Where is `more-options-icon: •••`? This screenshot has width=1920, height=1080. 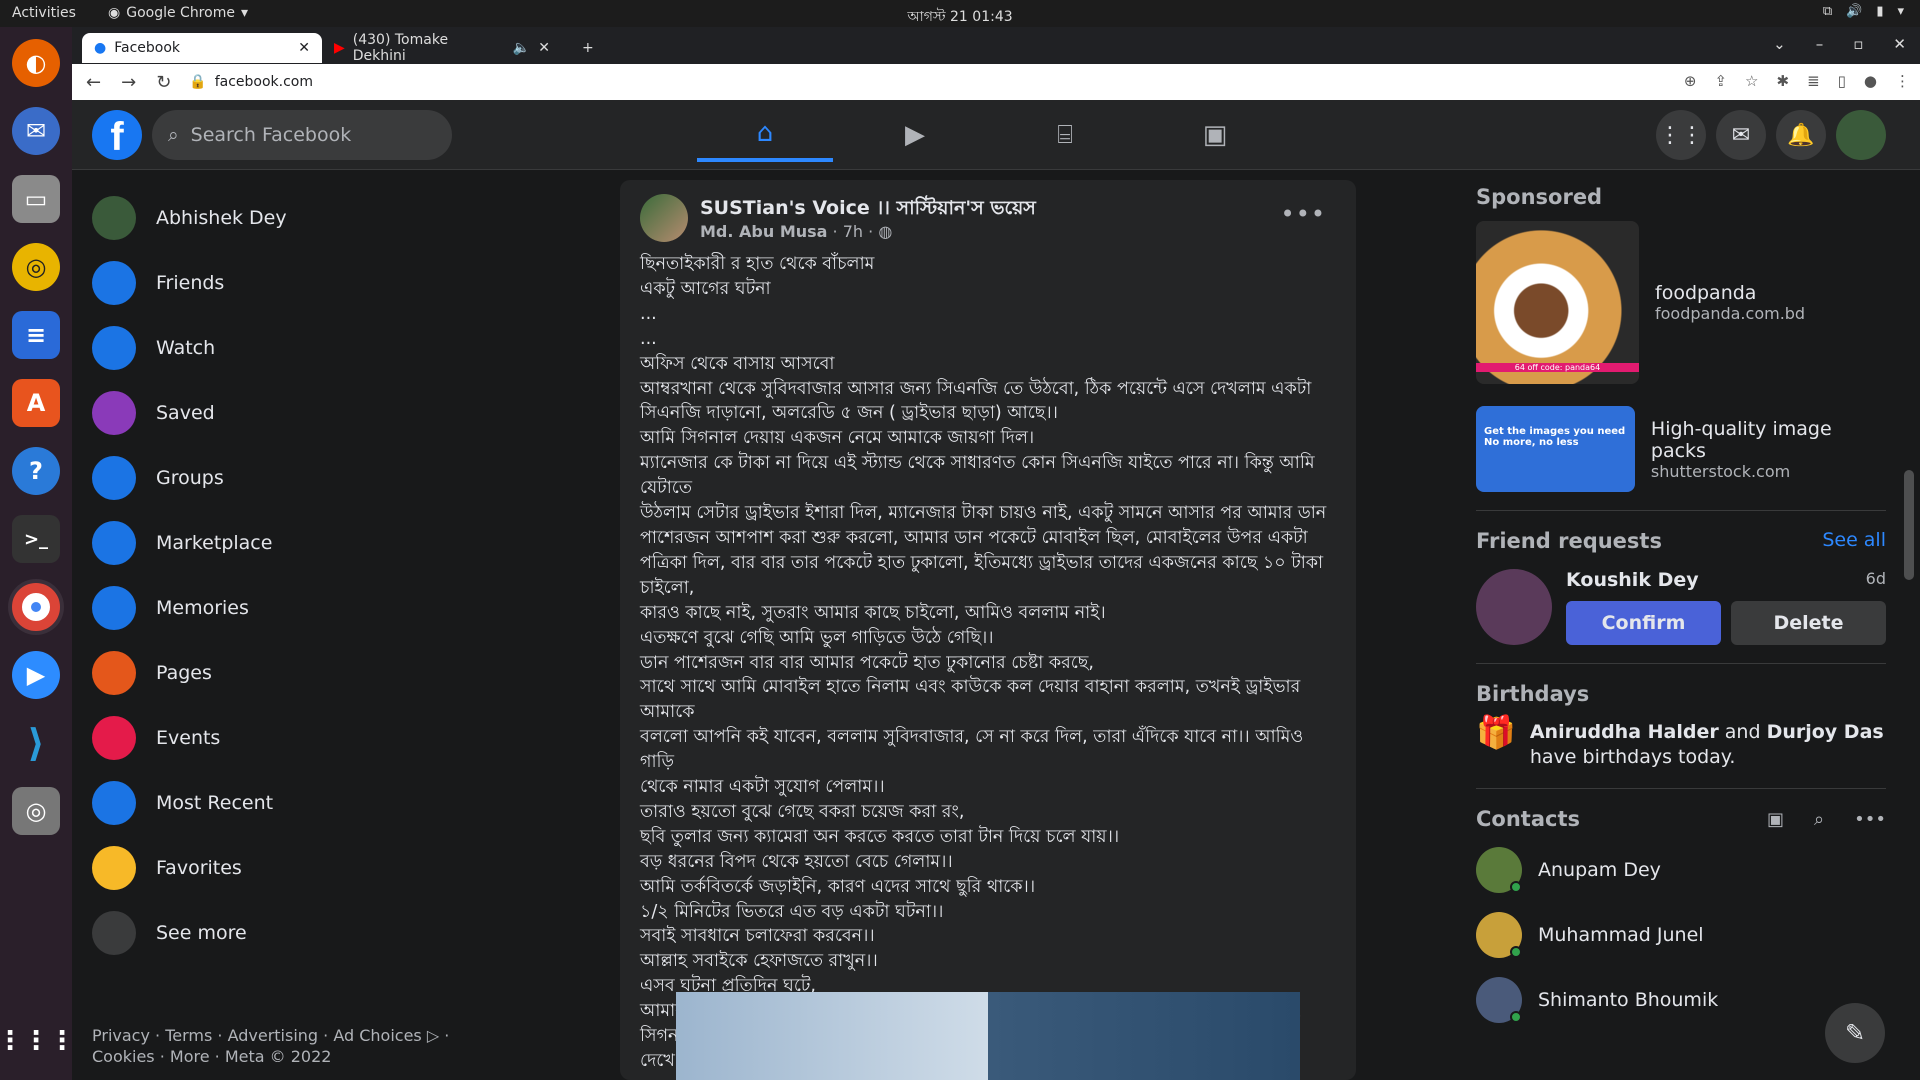
more-options-icon: ••• is located at coordinates (1303, 214).